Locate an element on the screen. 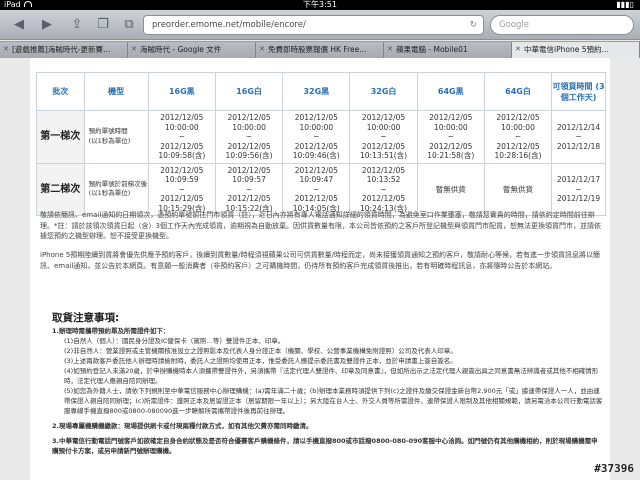  cell-line: 10:09:59 is located at coordinates (181, 179).